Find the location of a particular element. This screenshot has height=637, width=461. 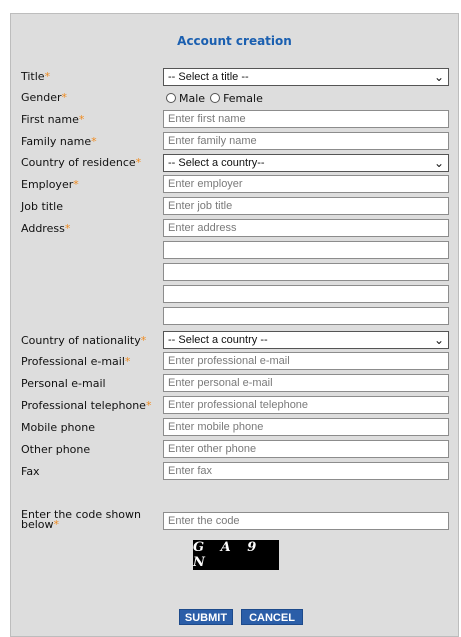

family-name-label: Family name* is located at coordinates (59, 141).